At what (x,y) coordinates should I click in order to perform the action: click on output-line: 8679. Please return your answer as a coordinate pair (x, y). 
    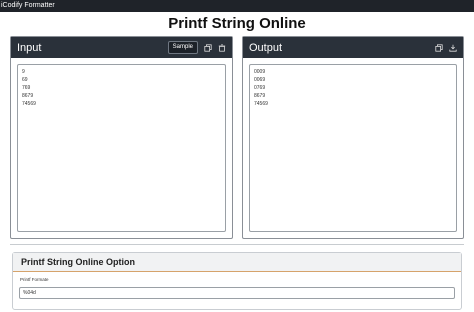
    Looking at the image, I should click on (260, 96).